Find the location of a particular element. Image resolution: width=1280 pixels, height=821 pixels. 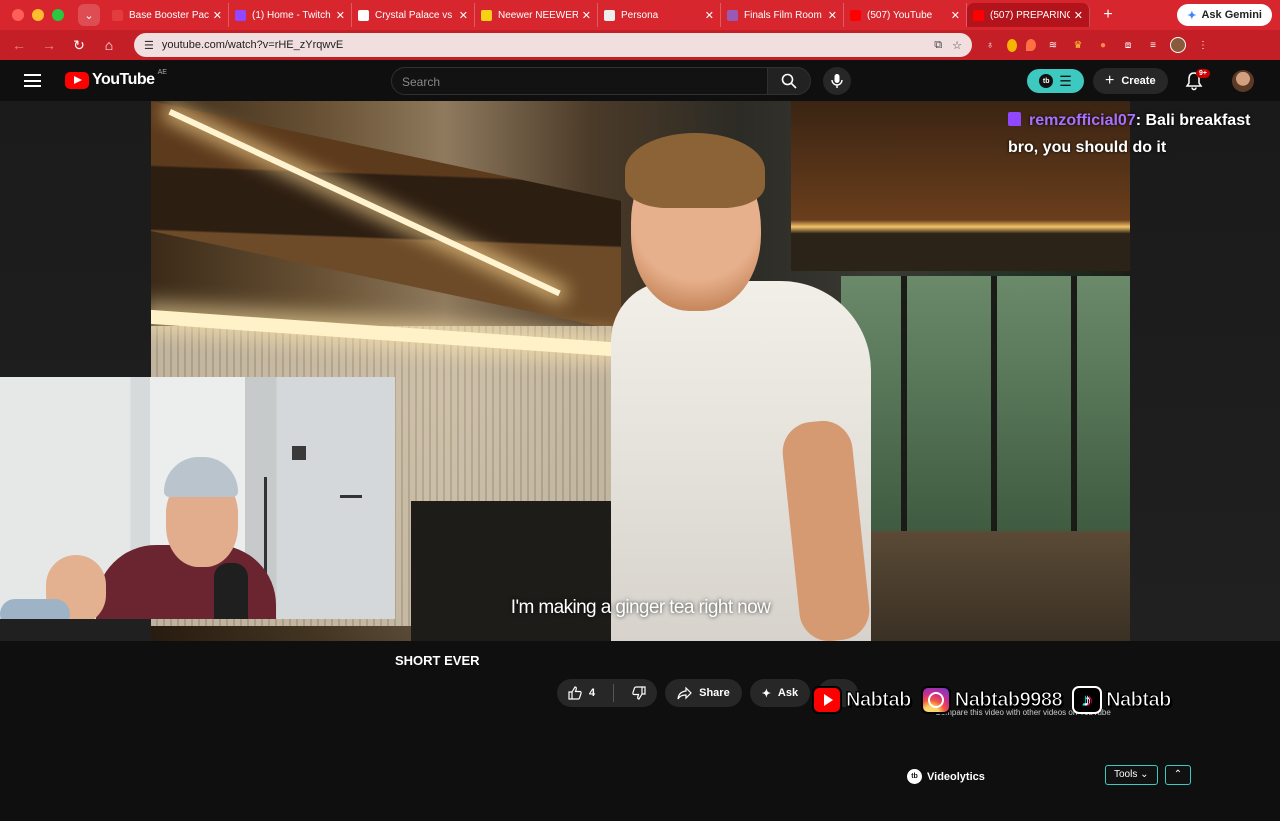

browser-tab: (1) Home - Twitch ✕ is located at coordinates (290, 15).